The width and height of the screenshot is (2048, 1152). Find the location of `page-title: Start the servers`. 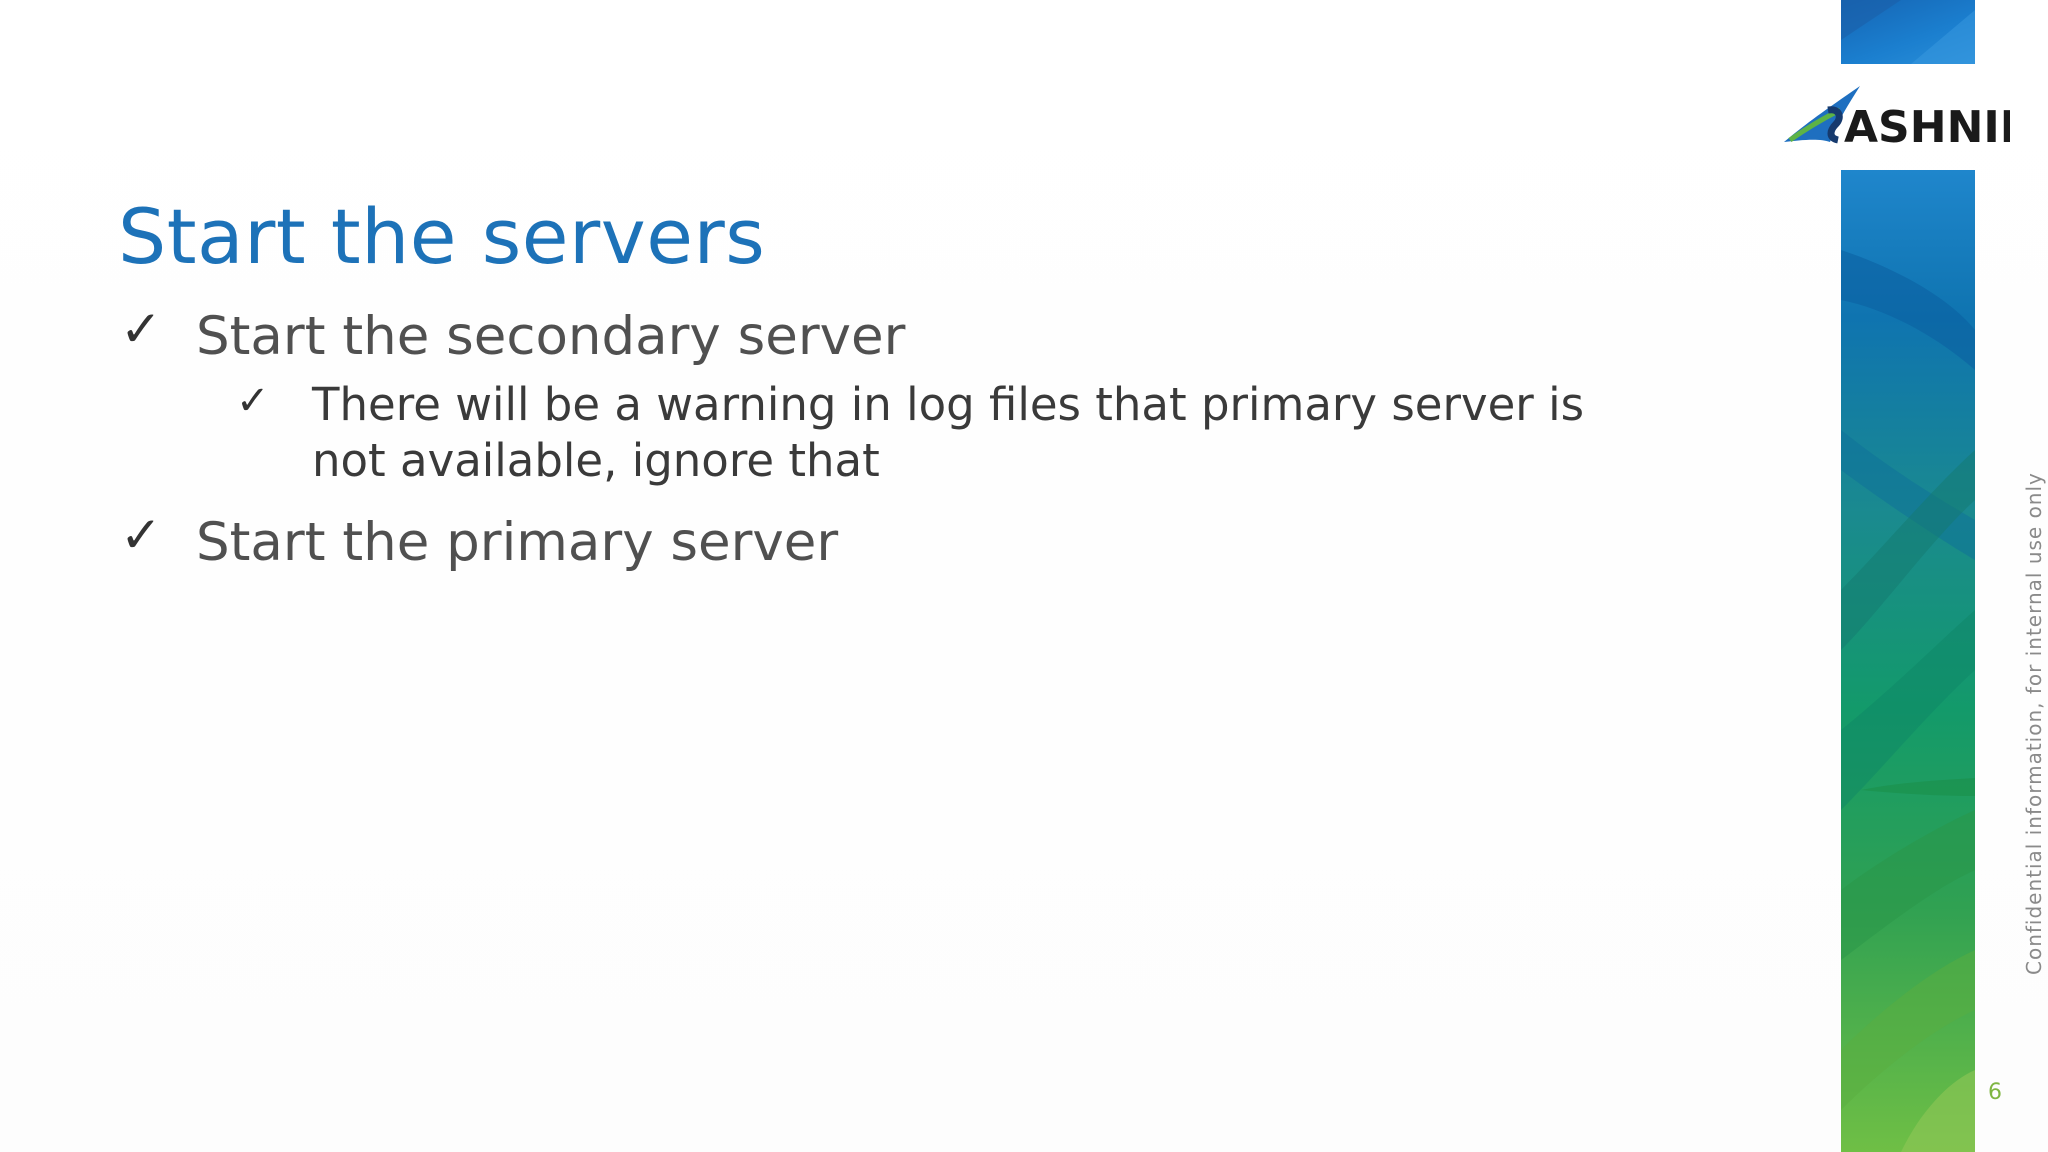

page-title: Start the servers is located at coordinates (442, 236).